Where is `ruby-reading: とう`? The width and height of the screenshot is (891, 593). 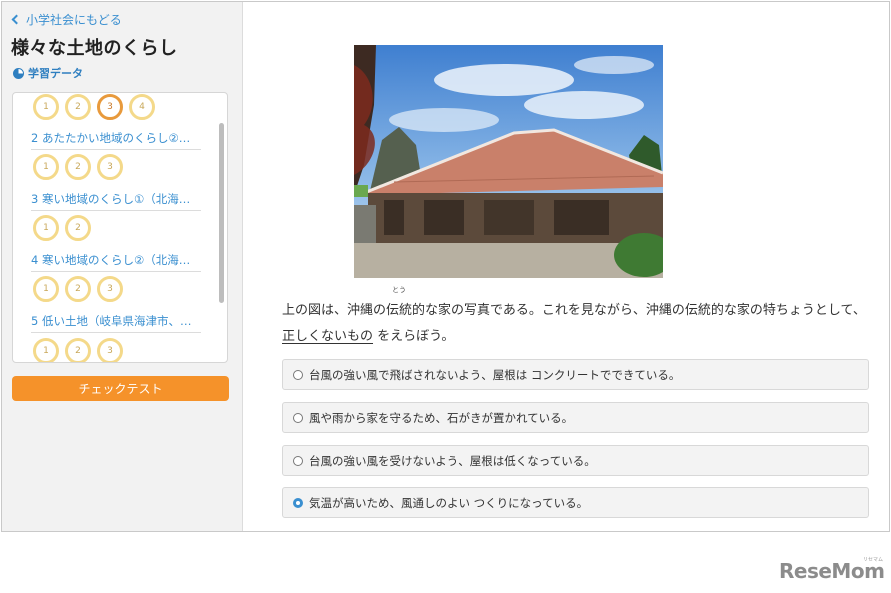
ruby-reading: とう is located at coordinates (399, 290).